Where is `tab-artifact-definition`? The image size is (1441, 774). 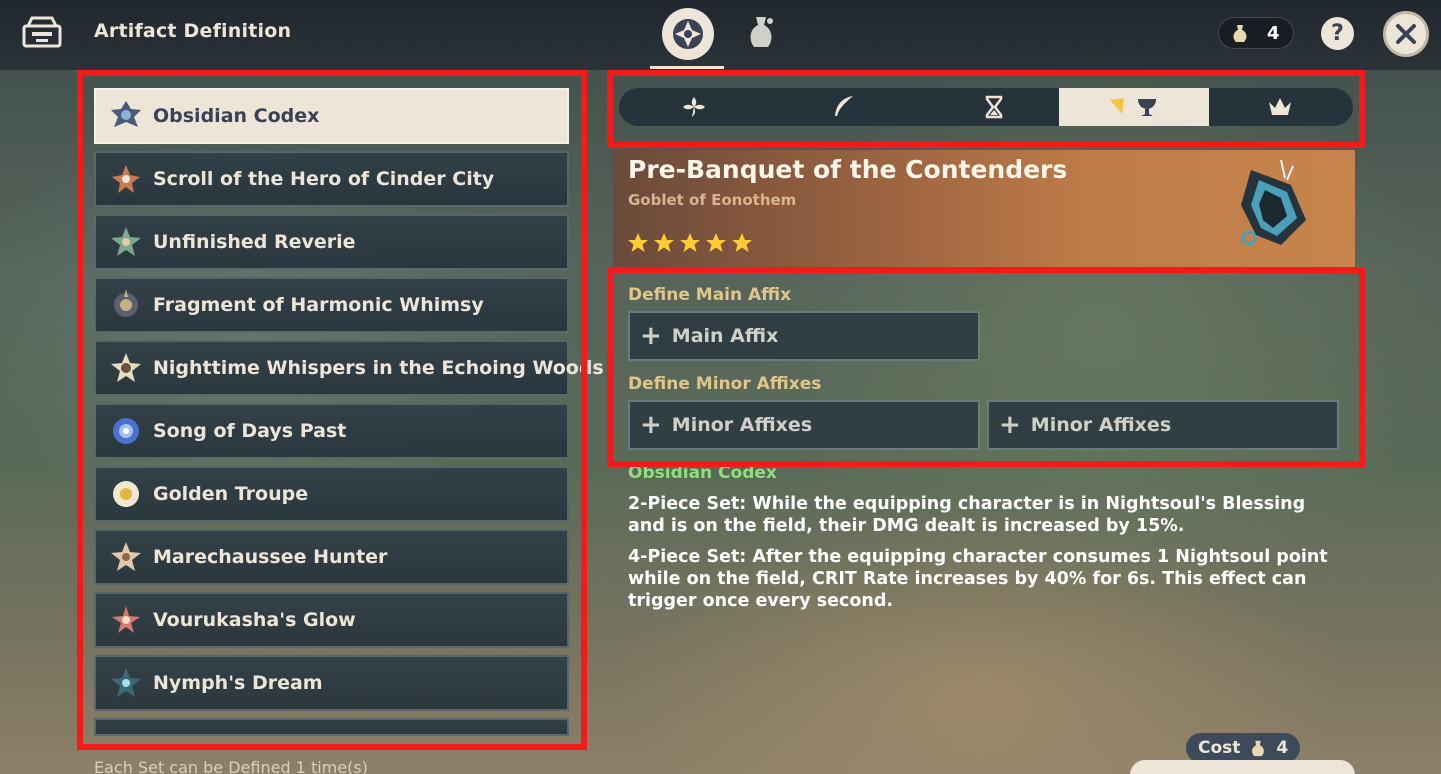
tab-artifact-definition is located at coordinates (688, 34).